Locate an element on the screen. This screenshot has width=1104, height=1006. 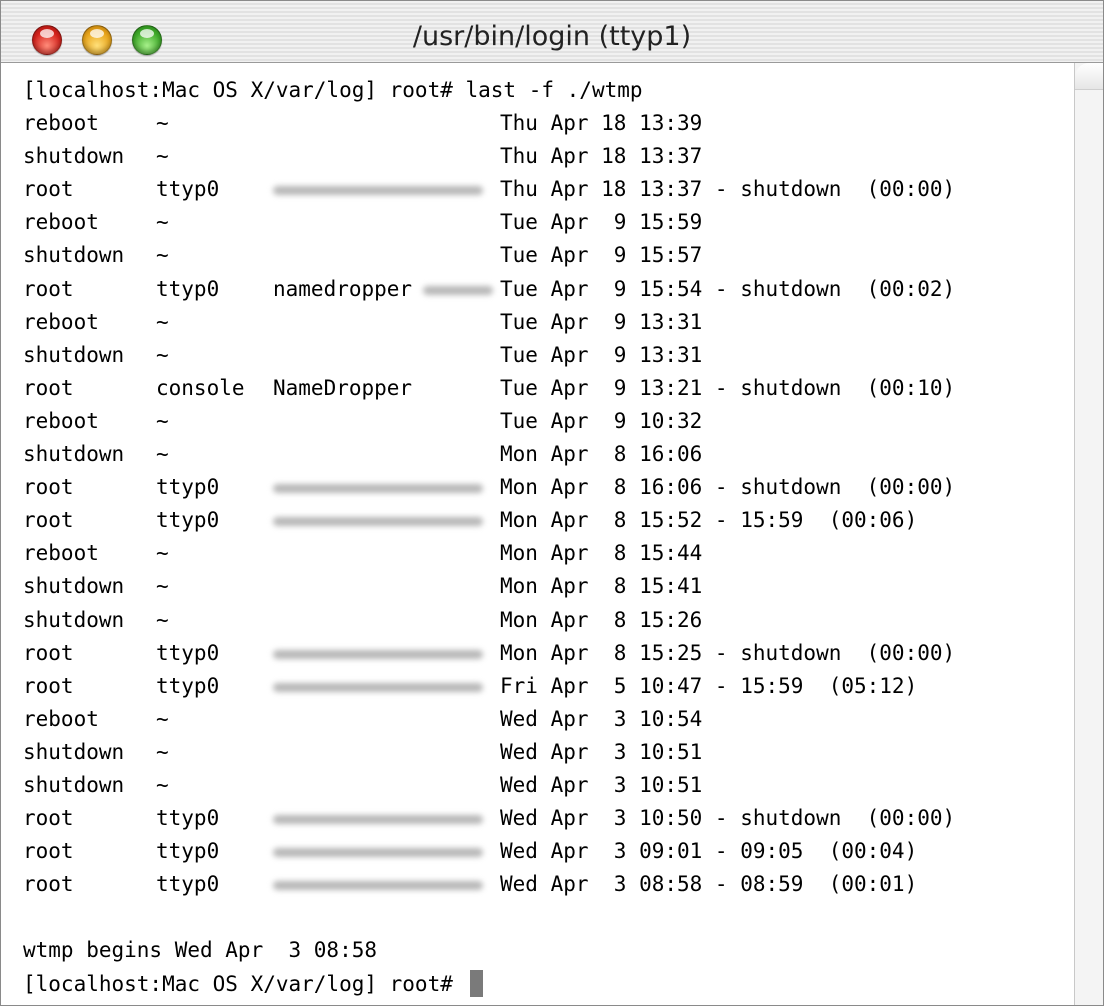
row-date: Tue Apr 9 15:54 - shutdown (00:02) is located at coordinates (728, 288).